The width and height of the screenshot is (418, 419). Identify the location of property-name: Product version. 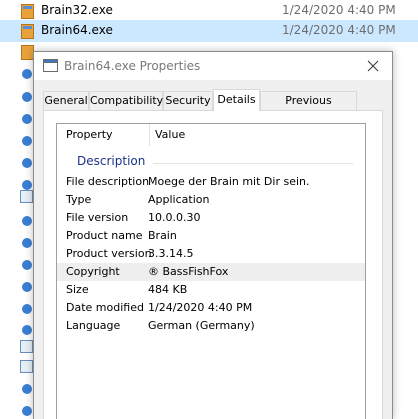
(109, 253).